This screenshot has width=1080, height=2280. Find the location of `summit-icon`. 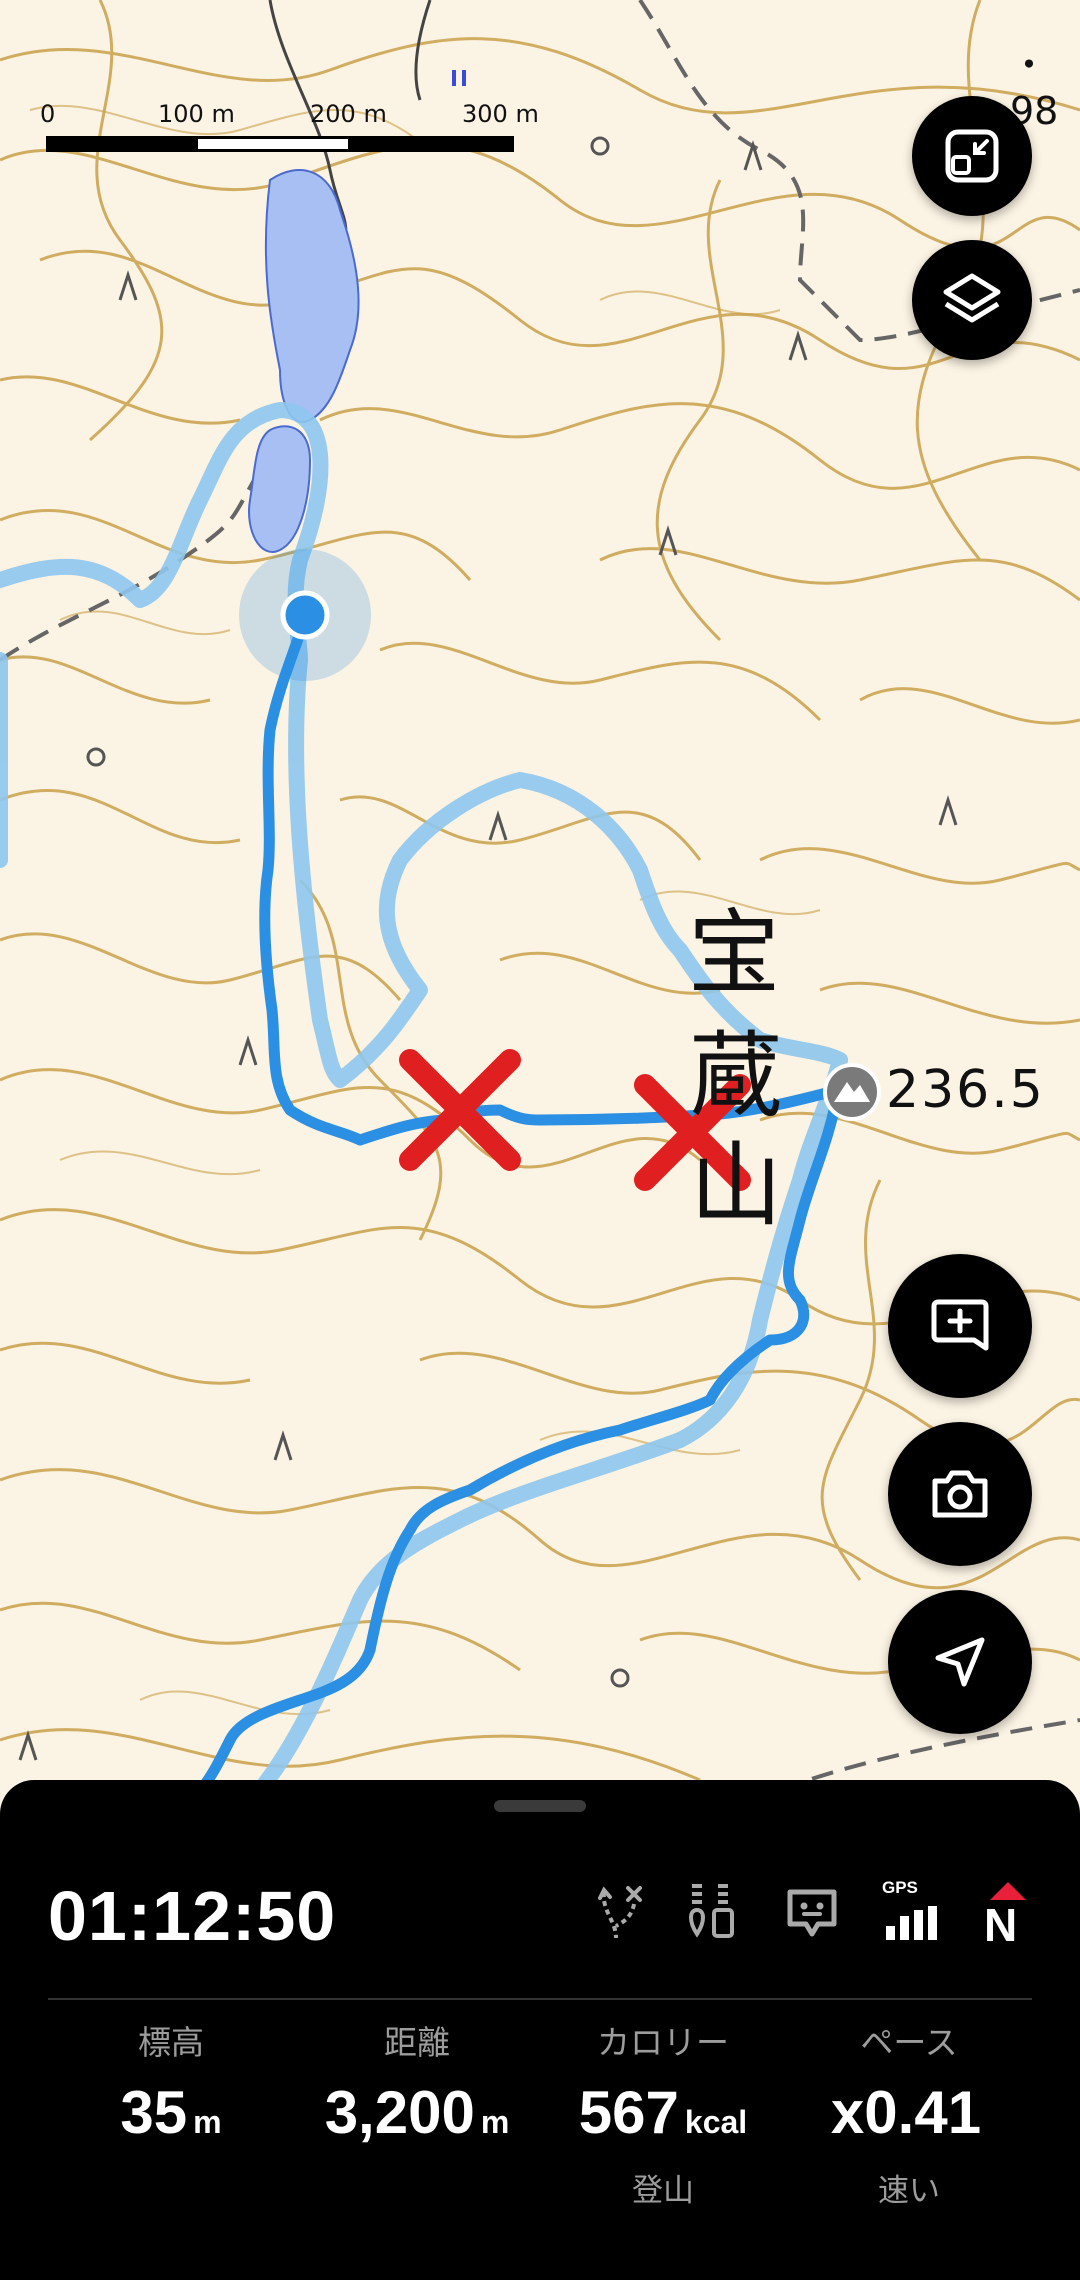

summit-icon is located at coordinates (852, 1092).